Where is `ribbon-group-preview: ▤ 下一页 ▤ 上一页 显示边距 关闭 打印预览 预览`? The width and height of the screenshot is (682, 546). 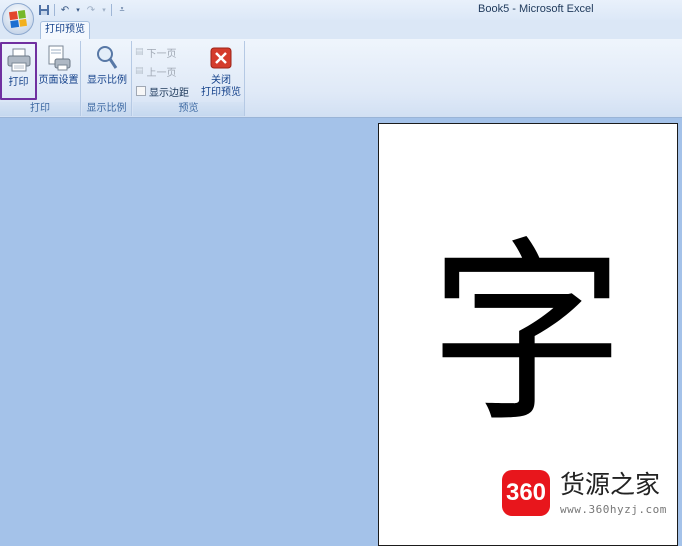 ribbon-group-preview: ▤ 下一页 ▤ 上一页 显示边距 关闭 打印预览 预览 is located at coordinates (189, 78).